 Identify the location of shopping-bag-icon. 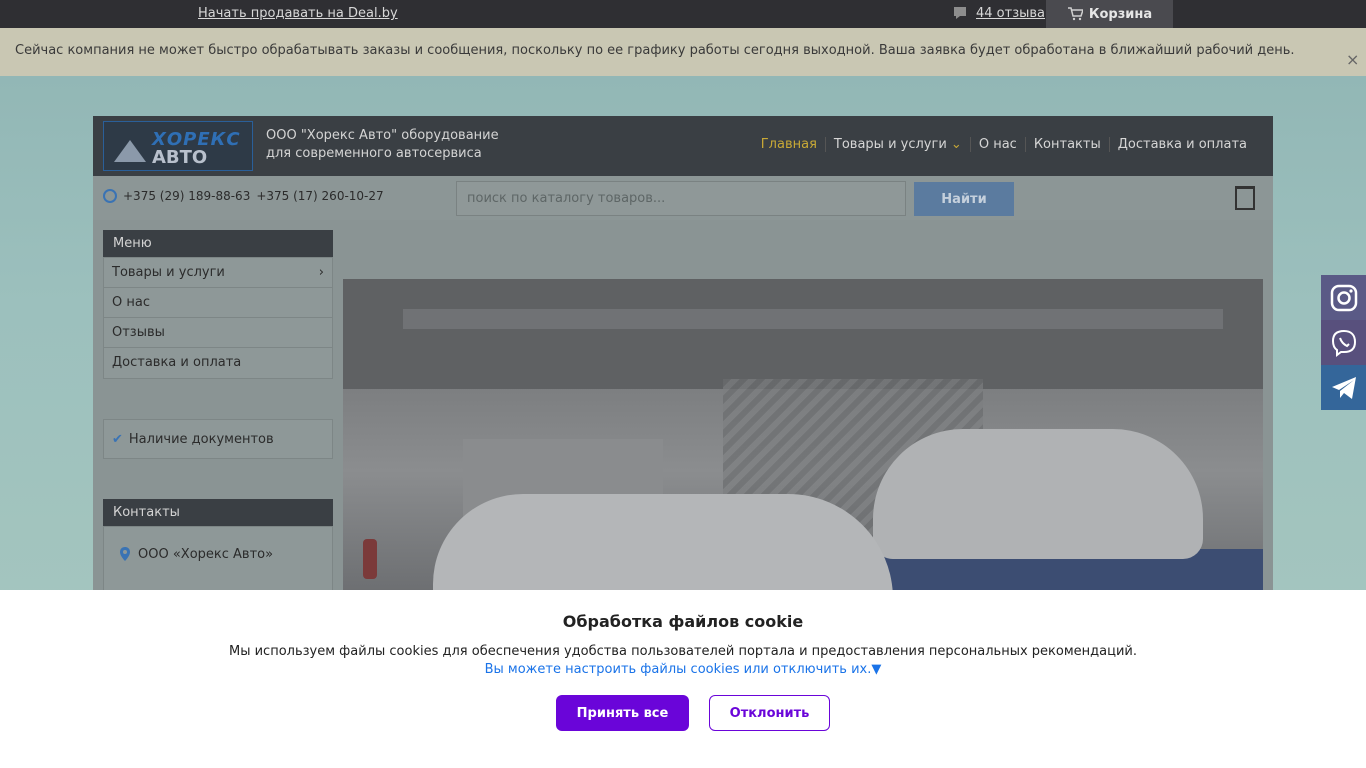
(1245, 198).